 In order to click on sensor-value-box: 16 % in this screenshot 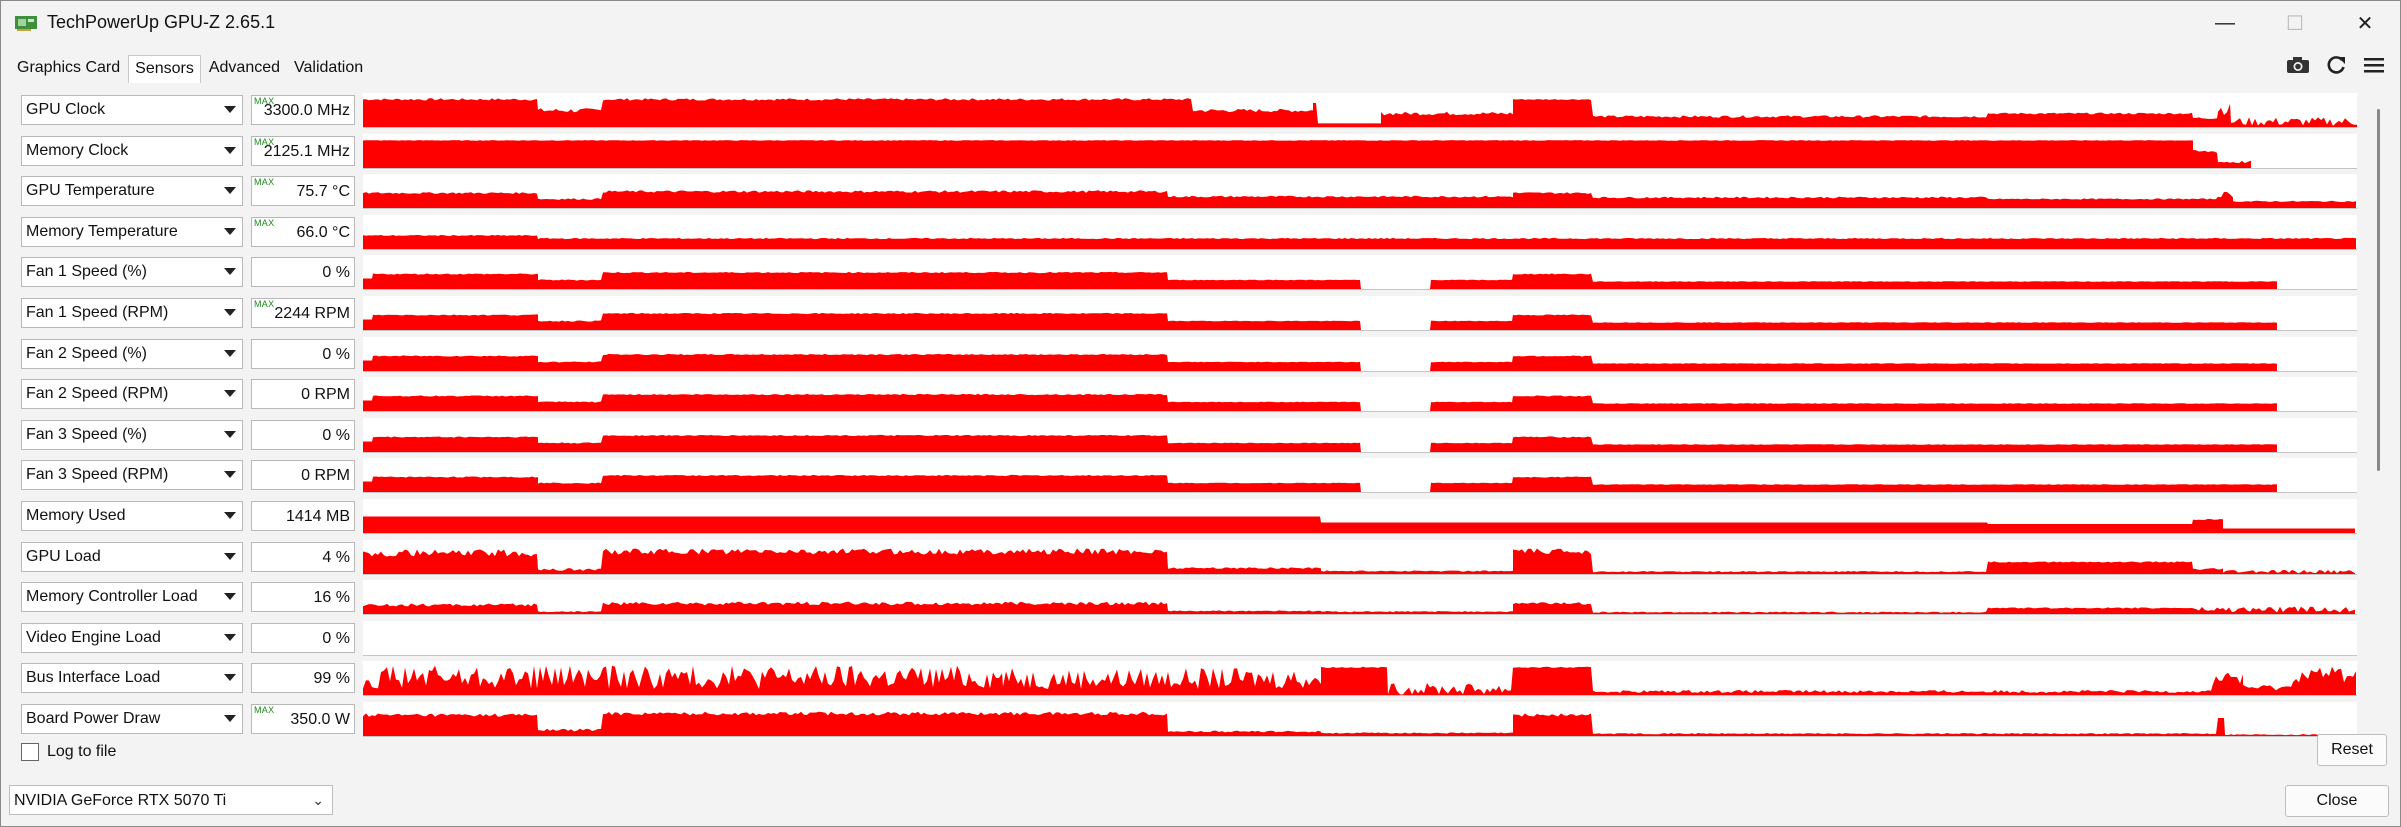, I will do `click(303, 597)`.